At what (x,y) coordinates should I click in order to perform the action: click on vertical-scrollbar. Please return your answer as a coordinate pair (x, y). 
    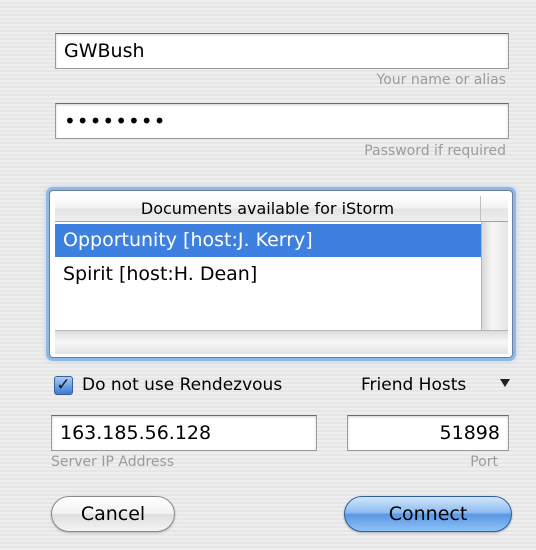
    Looking at the image, I should click on (494, 276).